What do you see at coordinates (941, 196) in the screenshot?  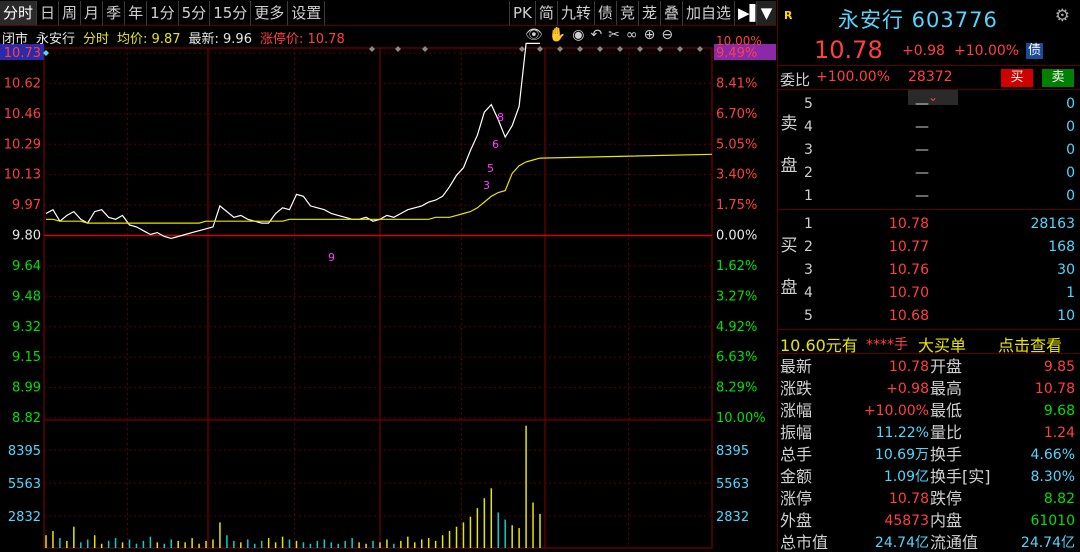 I see `ask-row: 1 — 0` at bounding box center [941, 196].